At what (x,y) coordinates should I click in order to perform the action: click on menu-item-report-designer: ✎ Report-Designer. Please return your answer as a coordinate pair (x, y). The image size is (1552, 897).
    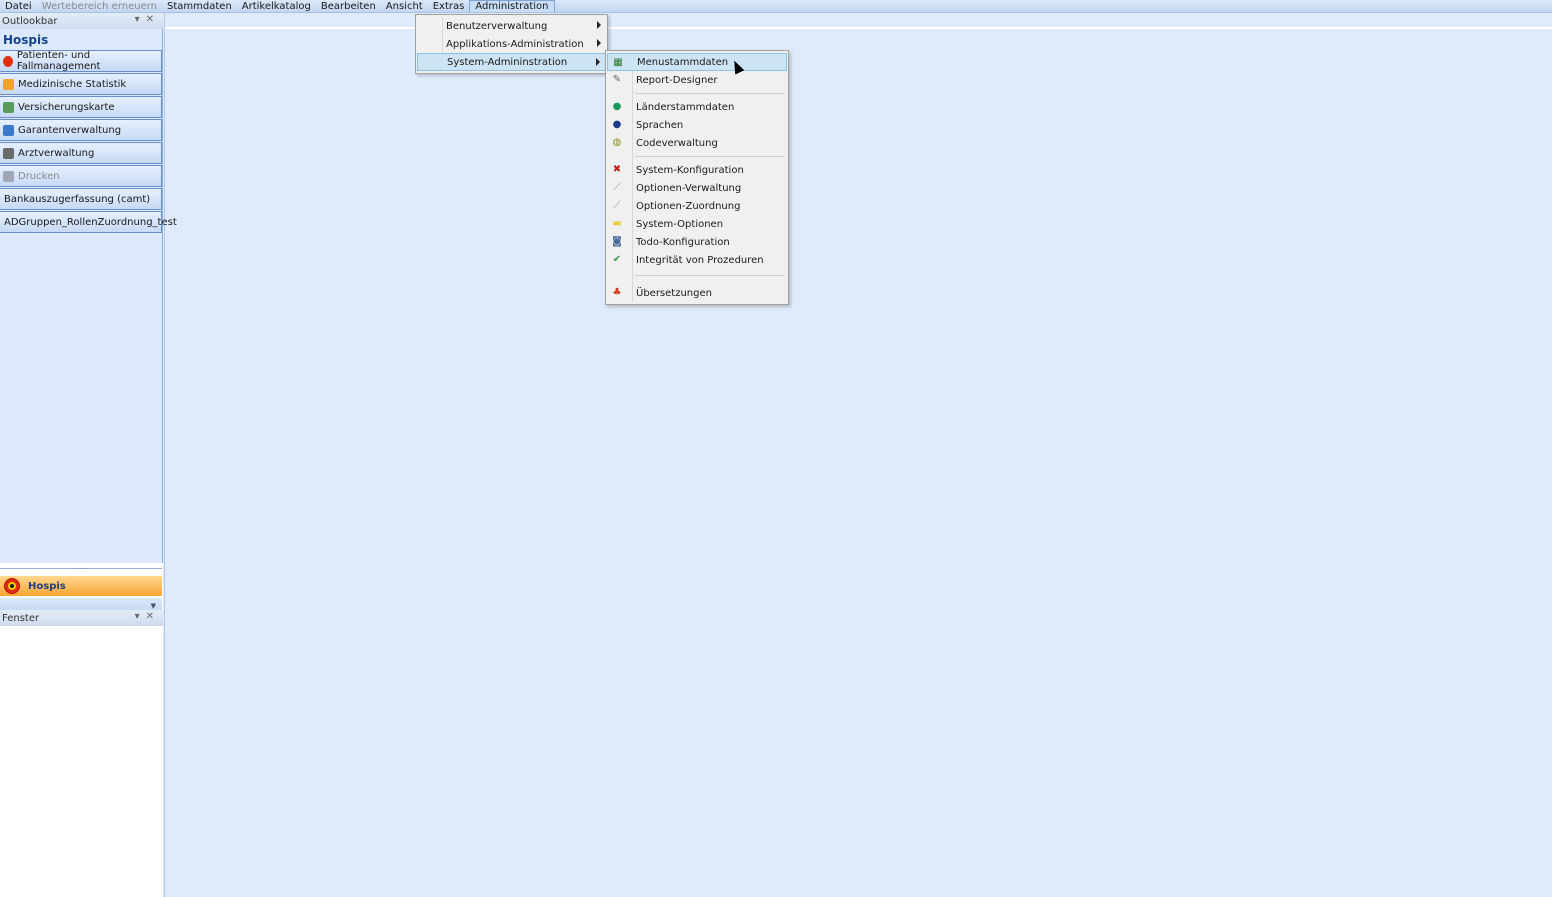
    Looking at the image, I should click on (697, 80).